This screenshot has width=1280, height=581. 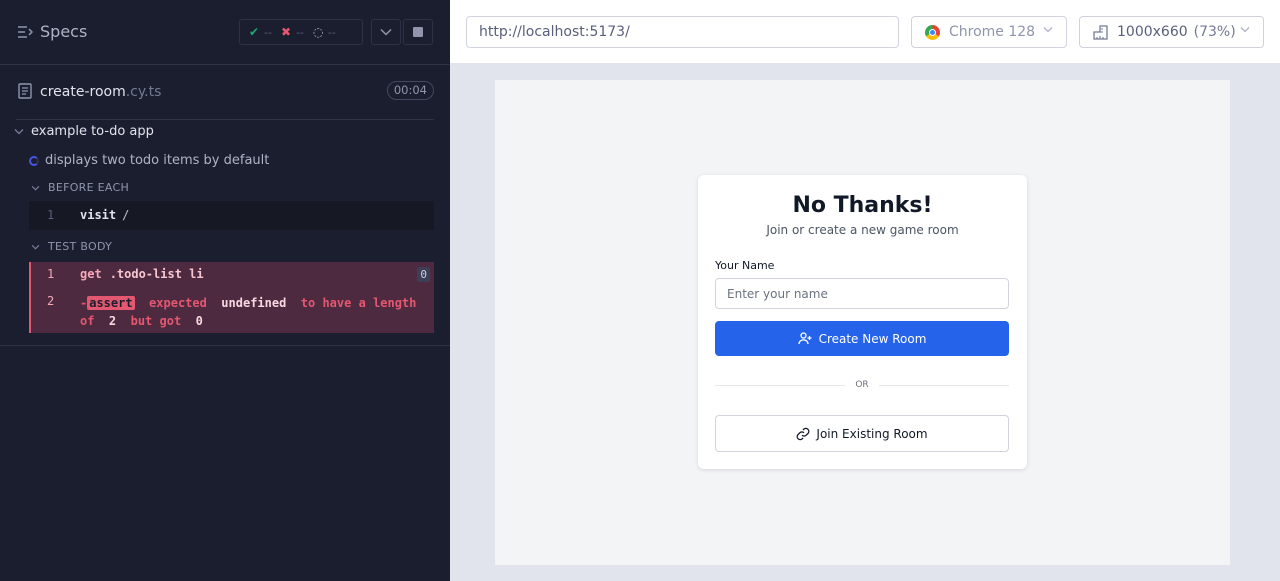 I want to click on element-count-badge: 0, so click(x=423, y=274).